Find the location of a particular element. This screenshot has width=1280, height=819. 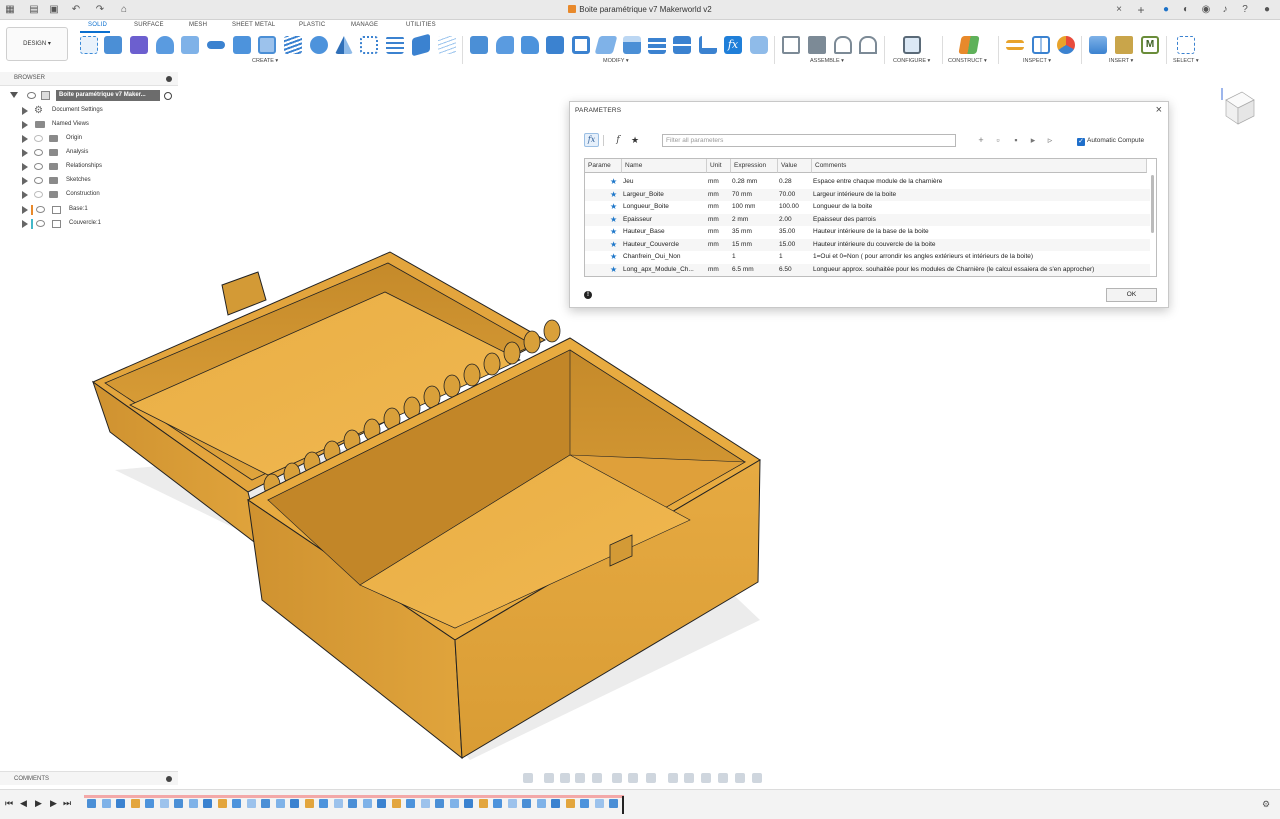

column-header-unit: Unit is located at coordinates (719, 166).